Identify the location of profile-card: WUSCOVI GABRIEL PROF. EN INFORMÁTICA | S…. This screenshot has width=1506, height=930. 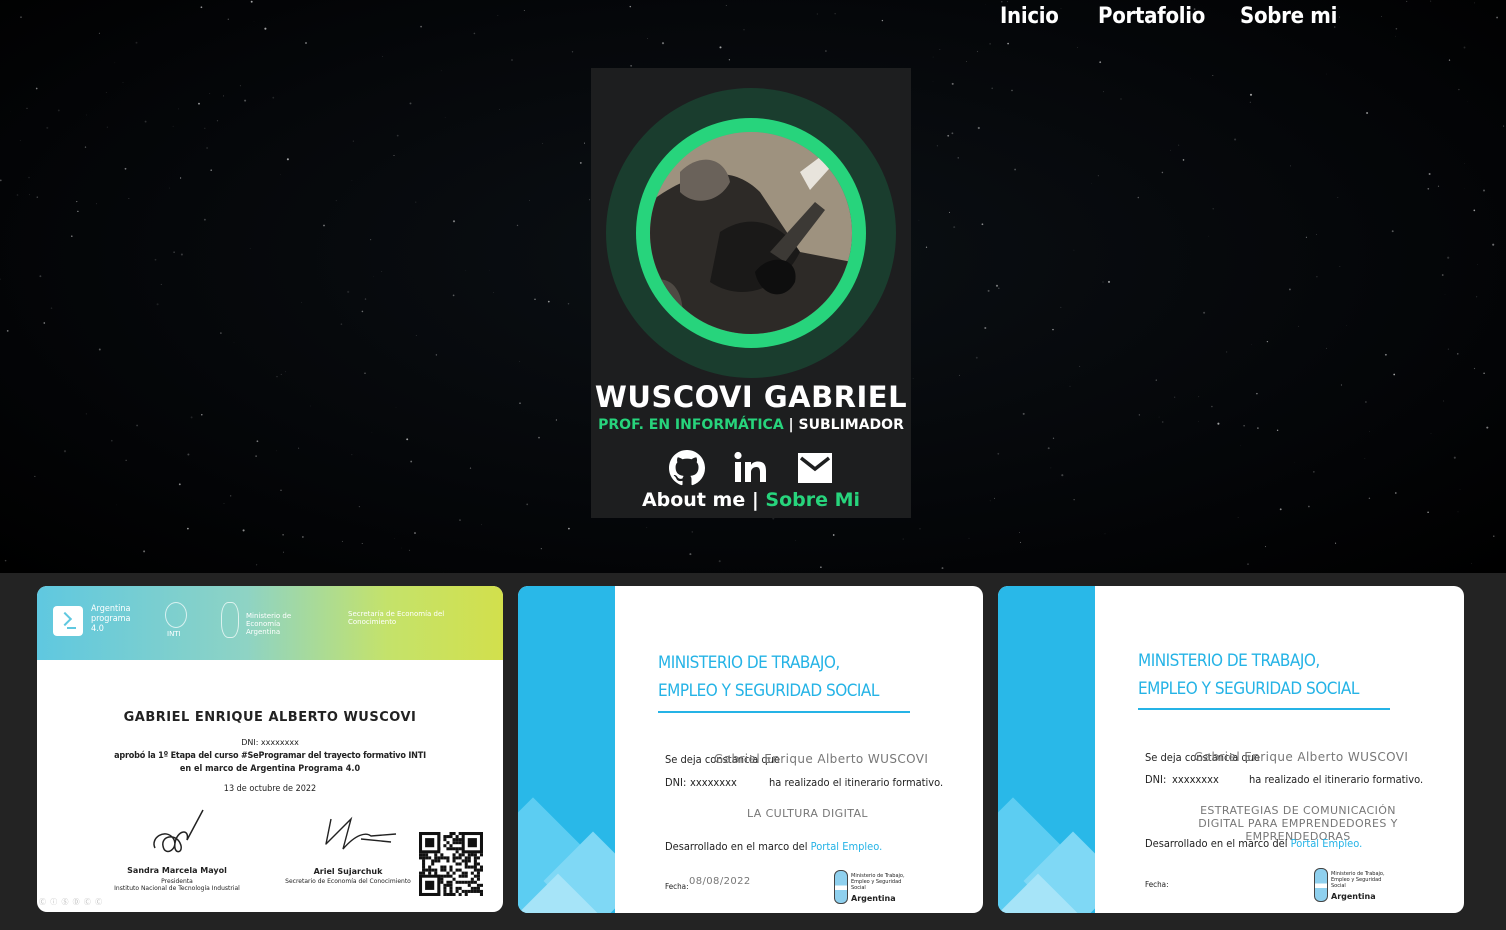
(751, 293).